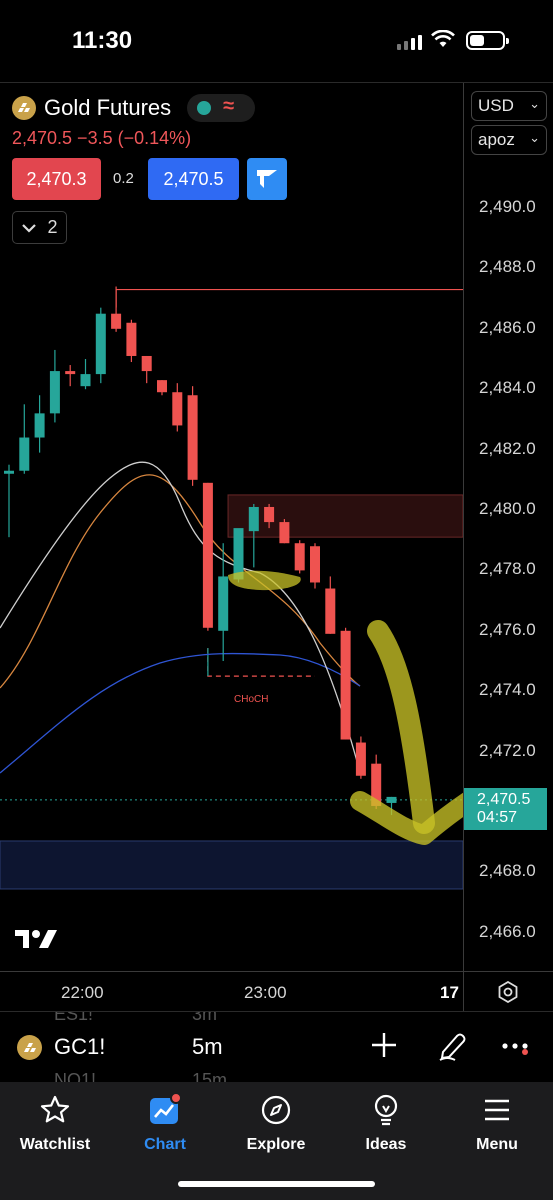  Describe the element at coordinates (507, 871) in the screenshot. I see `price-tick-label: 2,468.0` at that location.